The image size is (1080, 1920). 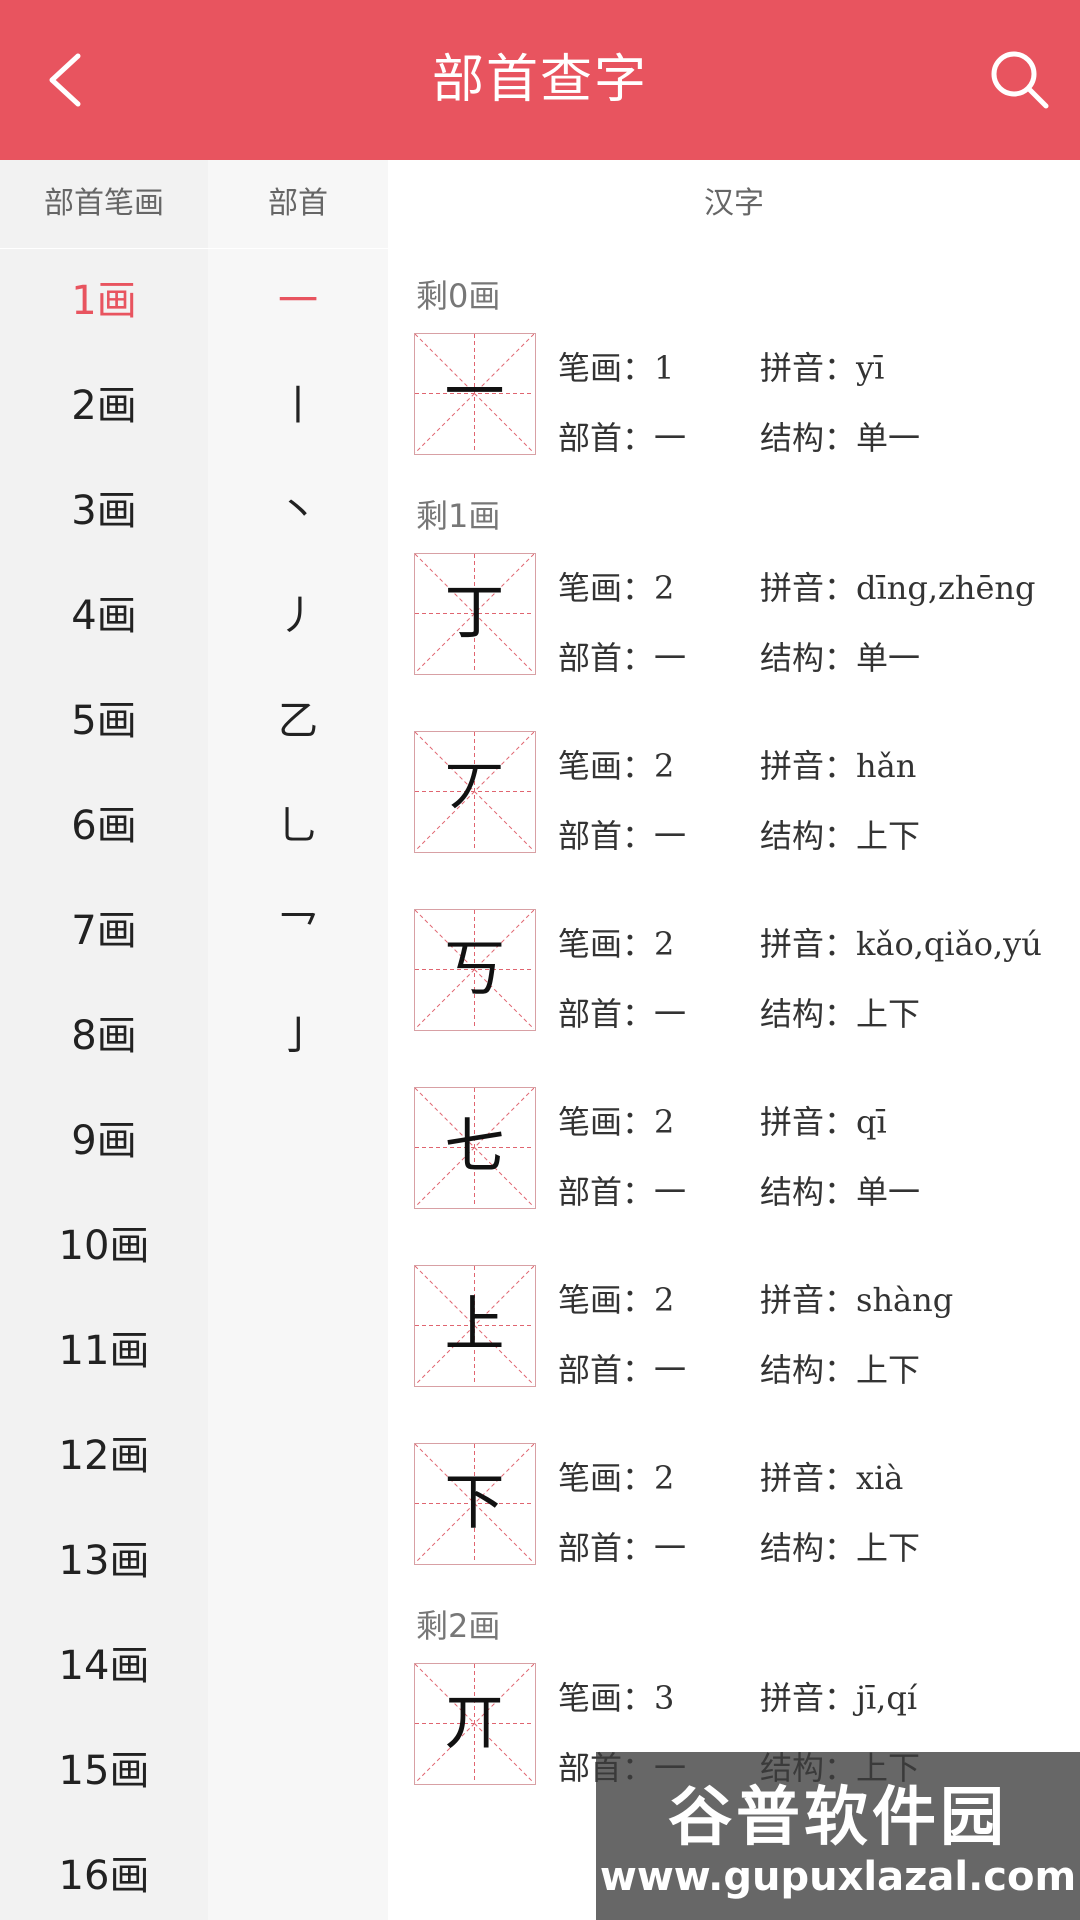 What do you see at coordinates (298, 826) in the screenshot?
I see `radical-item: 乚` at bounding box center [298, 826].